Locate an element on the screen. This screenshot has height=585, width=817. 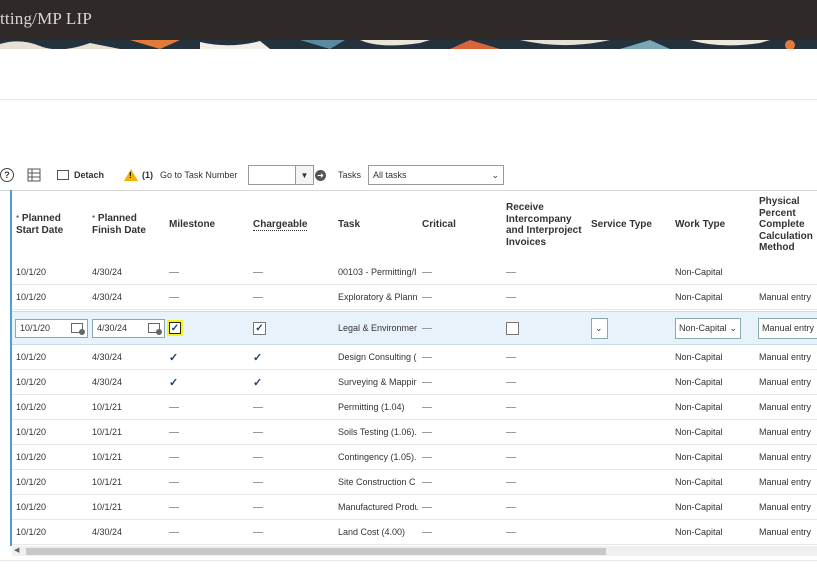
task-name: Exploratory & Plann is located at coordinates (378, 297).